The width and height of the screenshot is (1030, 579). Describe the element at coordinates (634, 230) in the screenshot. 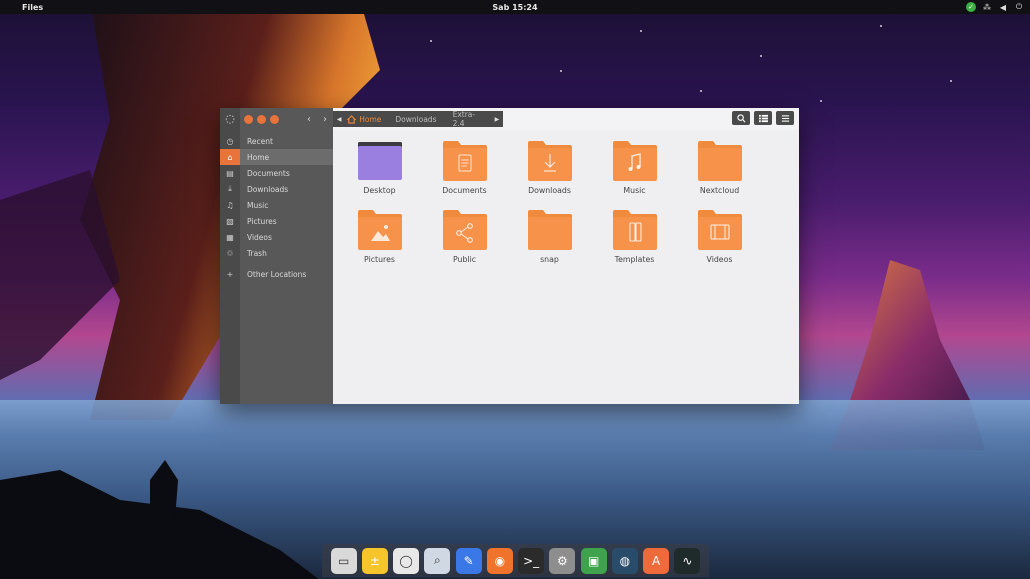

I see `templates-folder-icon` at that location.